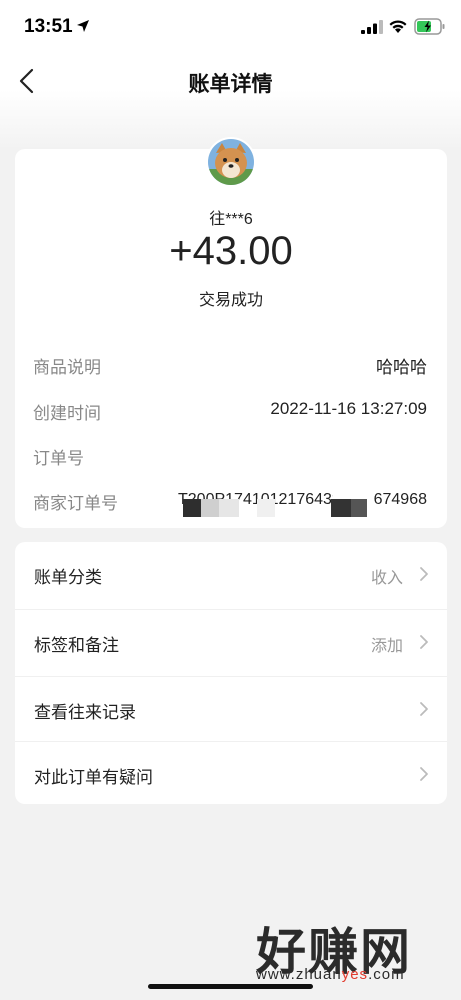  Describe the element at coordinates (230, 986) in the screenshot. I see `home-indicator` at that location.